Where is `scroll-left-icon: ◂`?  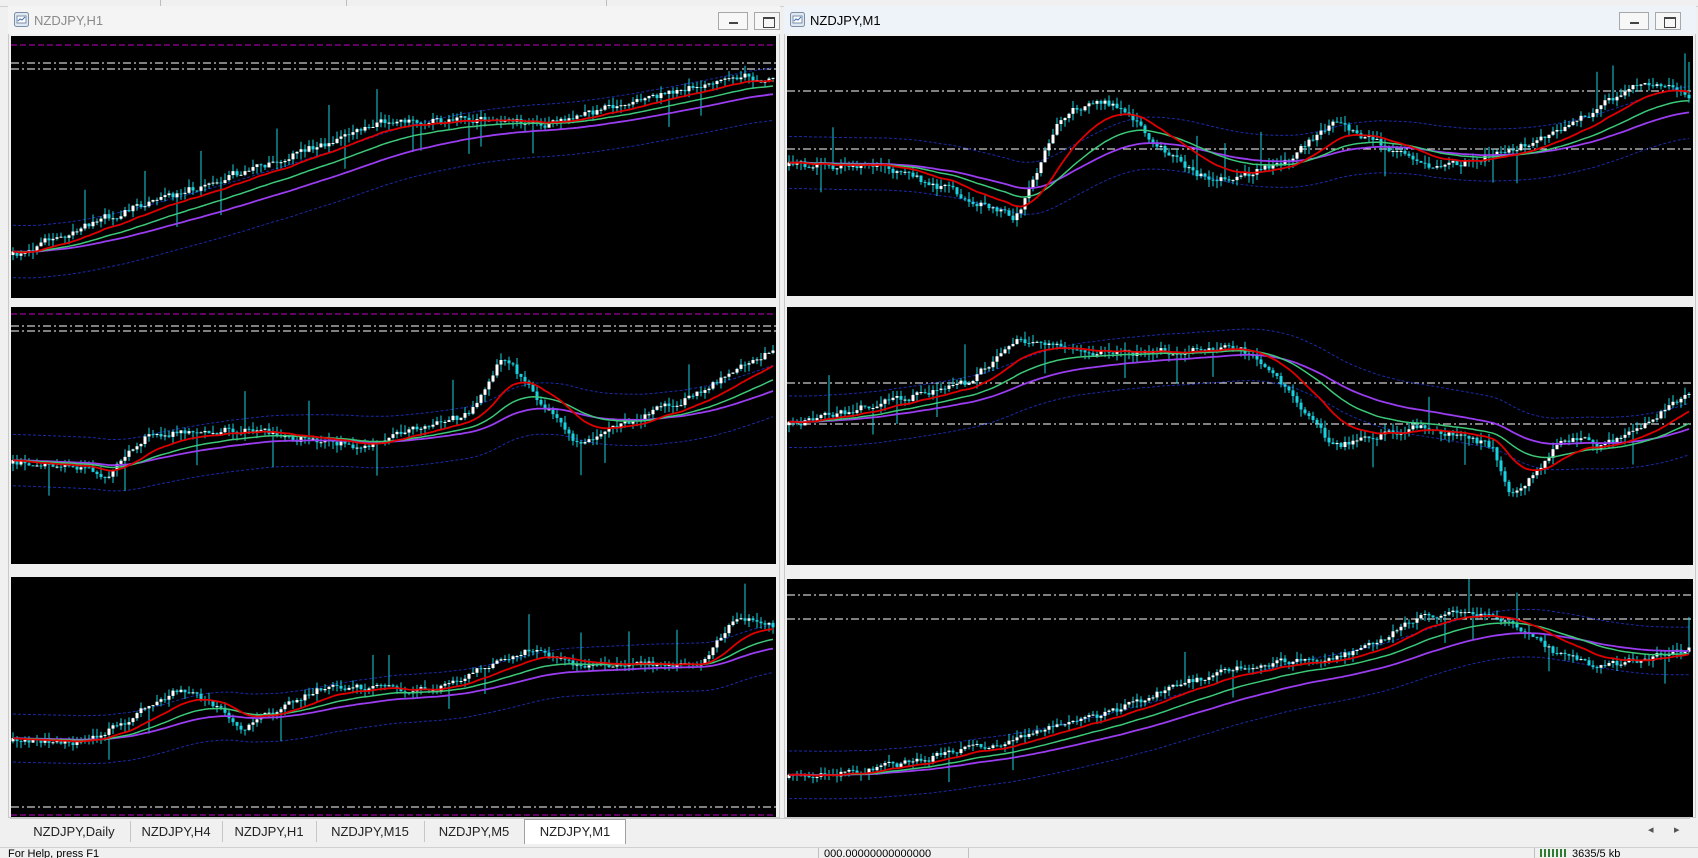
scroll-left-icon: ◂ is located at coordinates (1651, 829).